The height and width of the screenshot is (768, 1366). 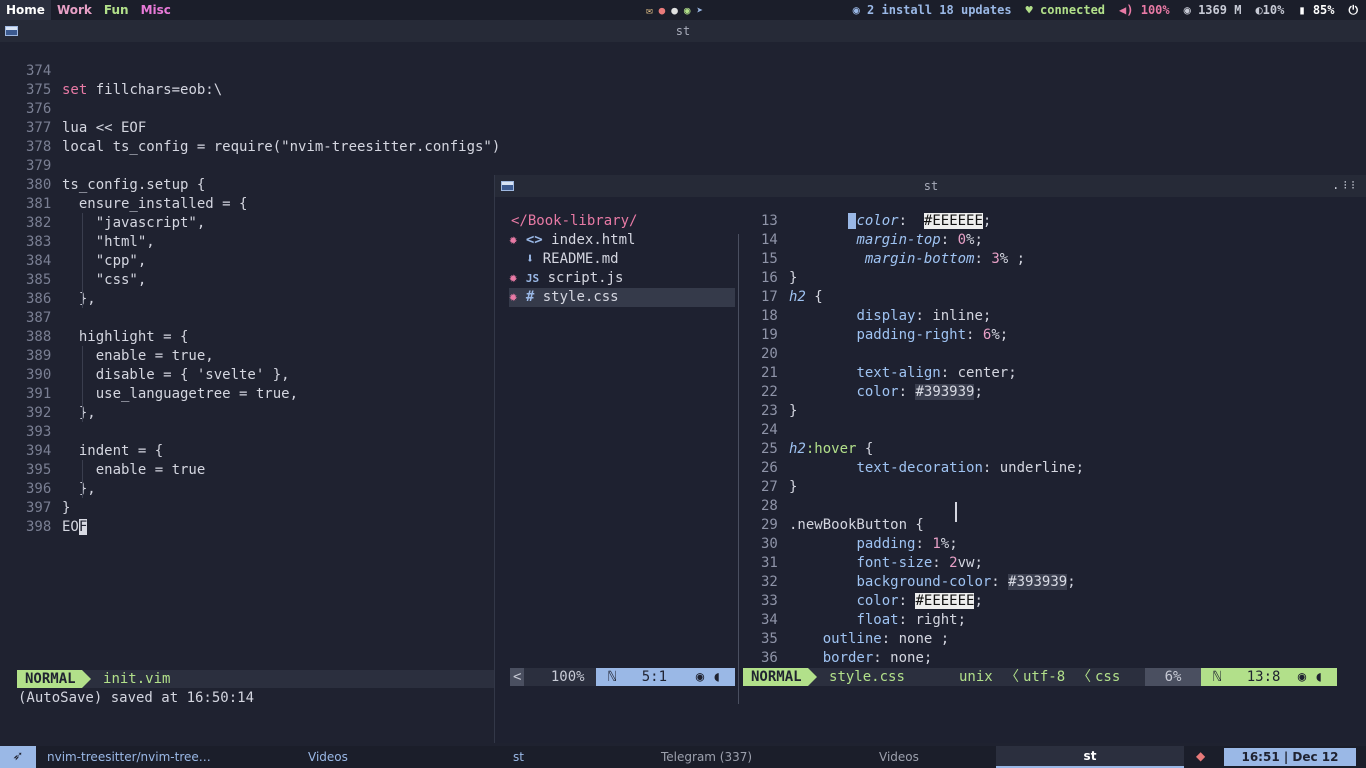 What do you see at coordinates (885, 563) in the screenshot?
I see `code-line: font-size: 2vw;` at bounding box center [885, 563].